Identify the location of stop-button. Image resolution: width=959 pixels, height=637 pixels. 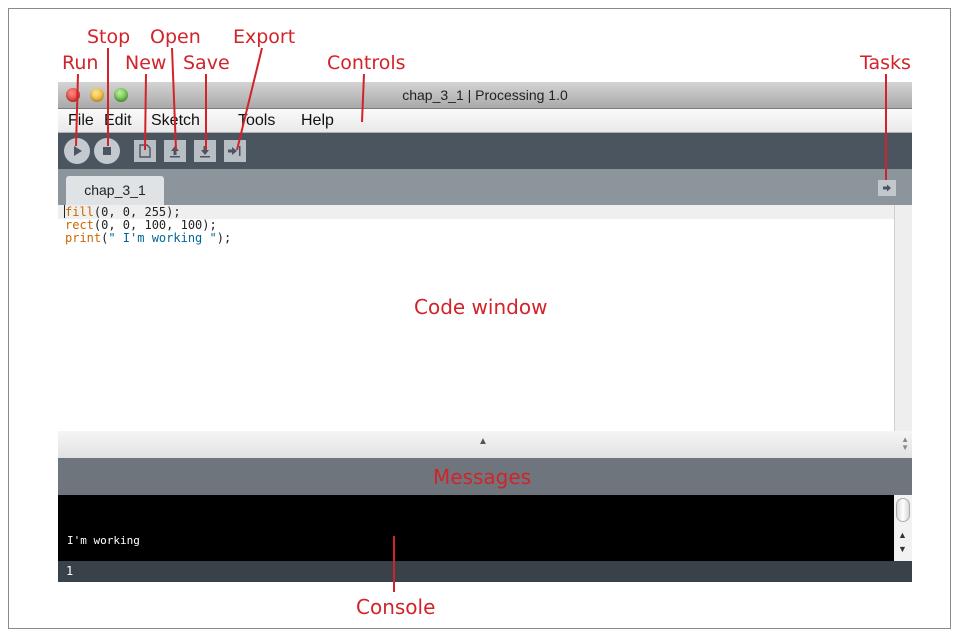
(107, 151).